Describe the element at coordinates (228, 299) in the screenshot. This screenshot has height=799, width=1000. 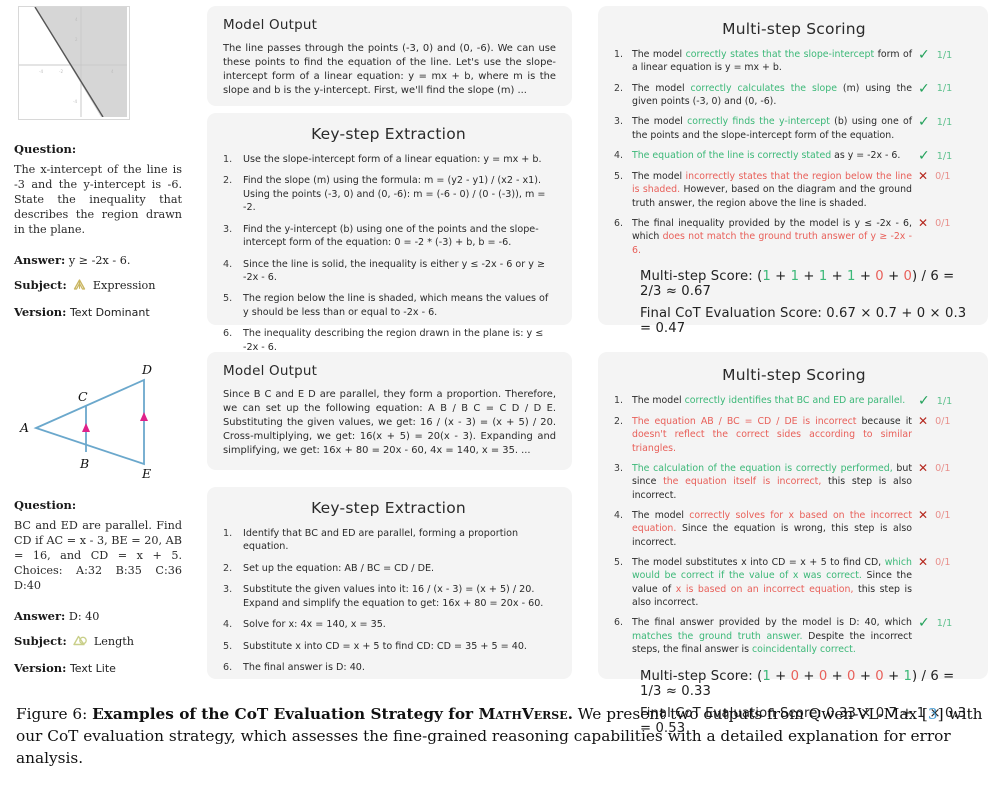
I see `key-step-number: 5.` at that location.